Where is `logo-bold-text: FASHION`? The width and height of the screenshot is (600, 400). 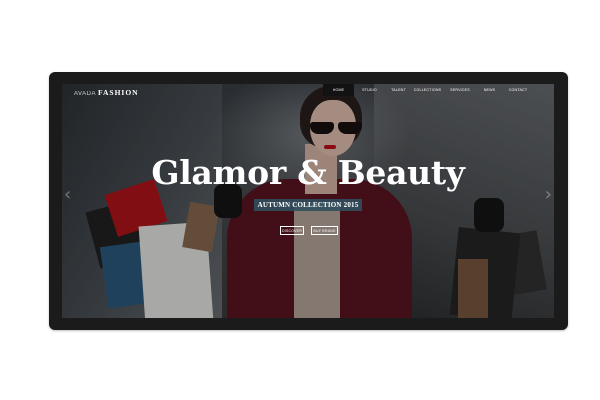
logo-bold-text: FASHION is located at coordinates (118, 92).